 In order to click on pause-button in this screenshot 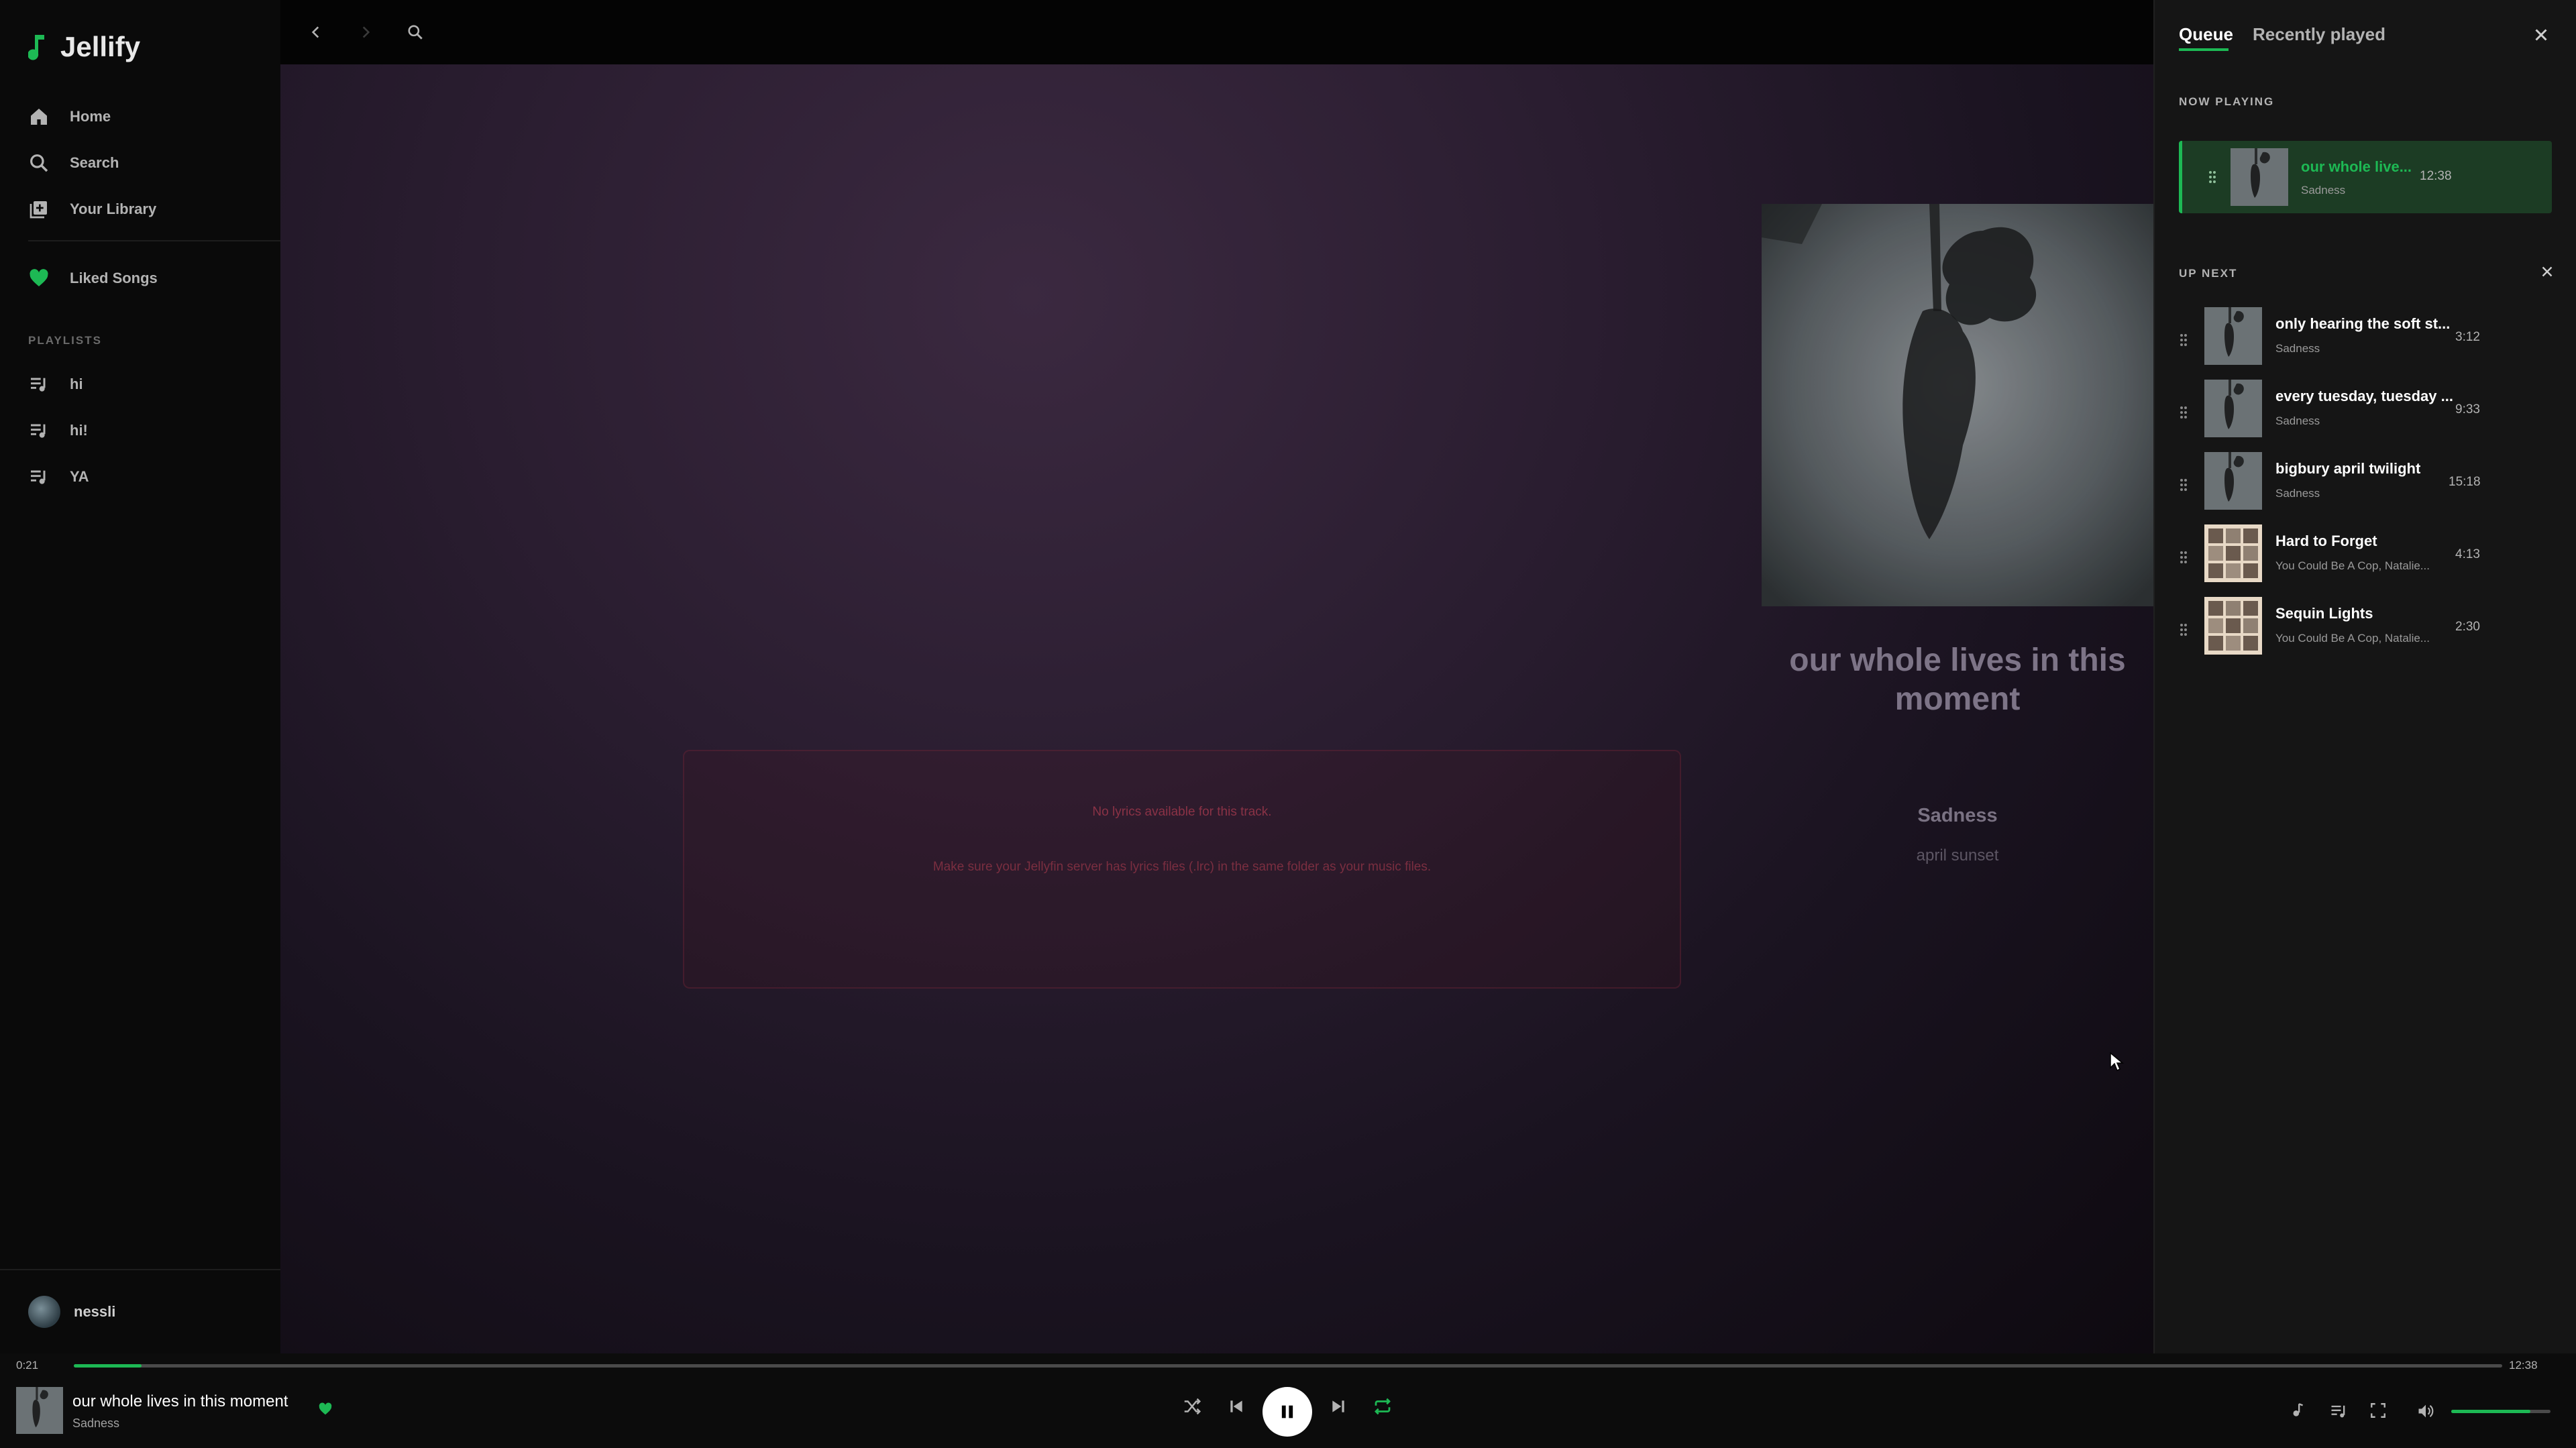, I will do `click(1287, 1412)`.